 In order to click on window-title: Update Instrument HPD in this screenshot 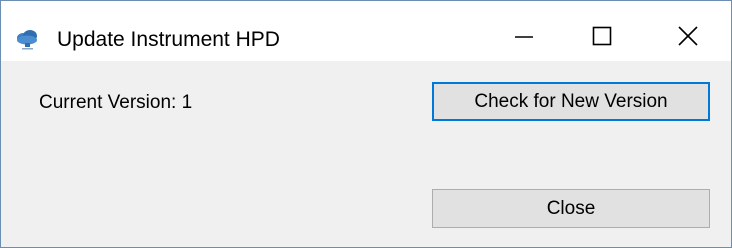, I will do `click(168, 39)`.